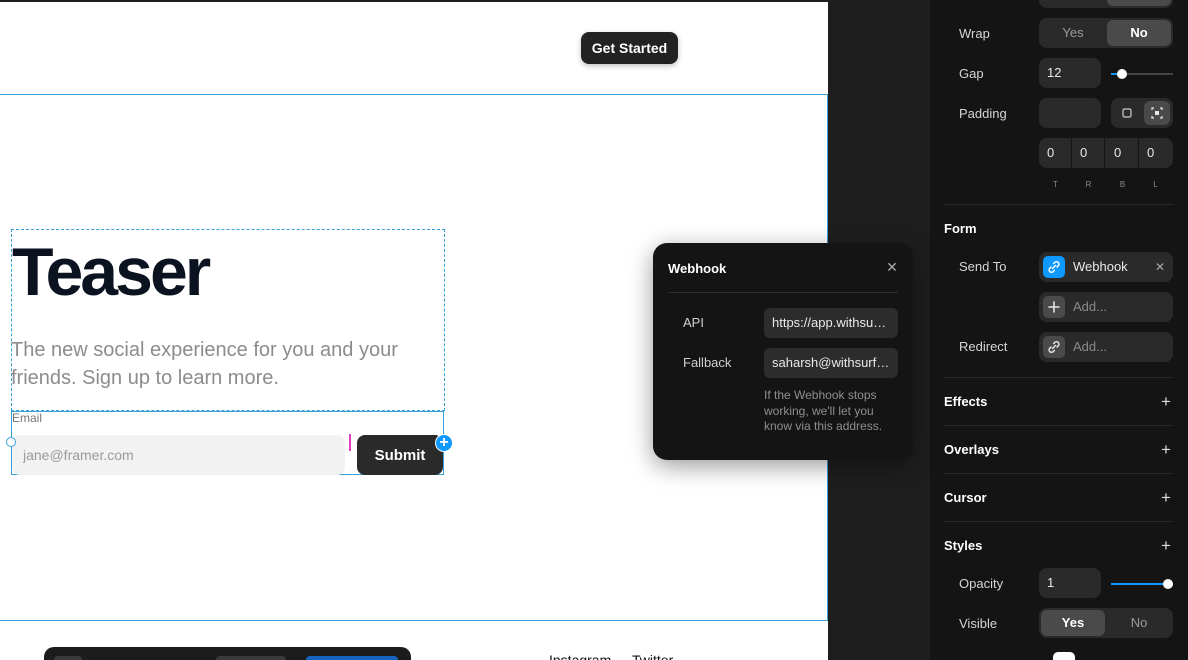 The height and width of the screenshot is (660, 1188). I want to click on remove-icon: ✕, so click(1160, 267).